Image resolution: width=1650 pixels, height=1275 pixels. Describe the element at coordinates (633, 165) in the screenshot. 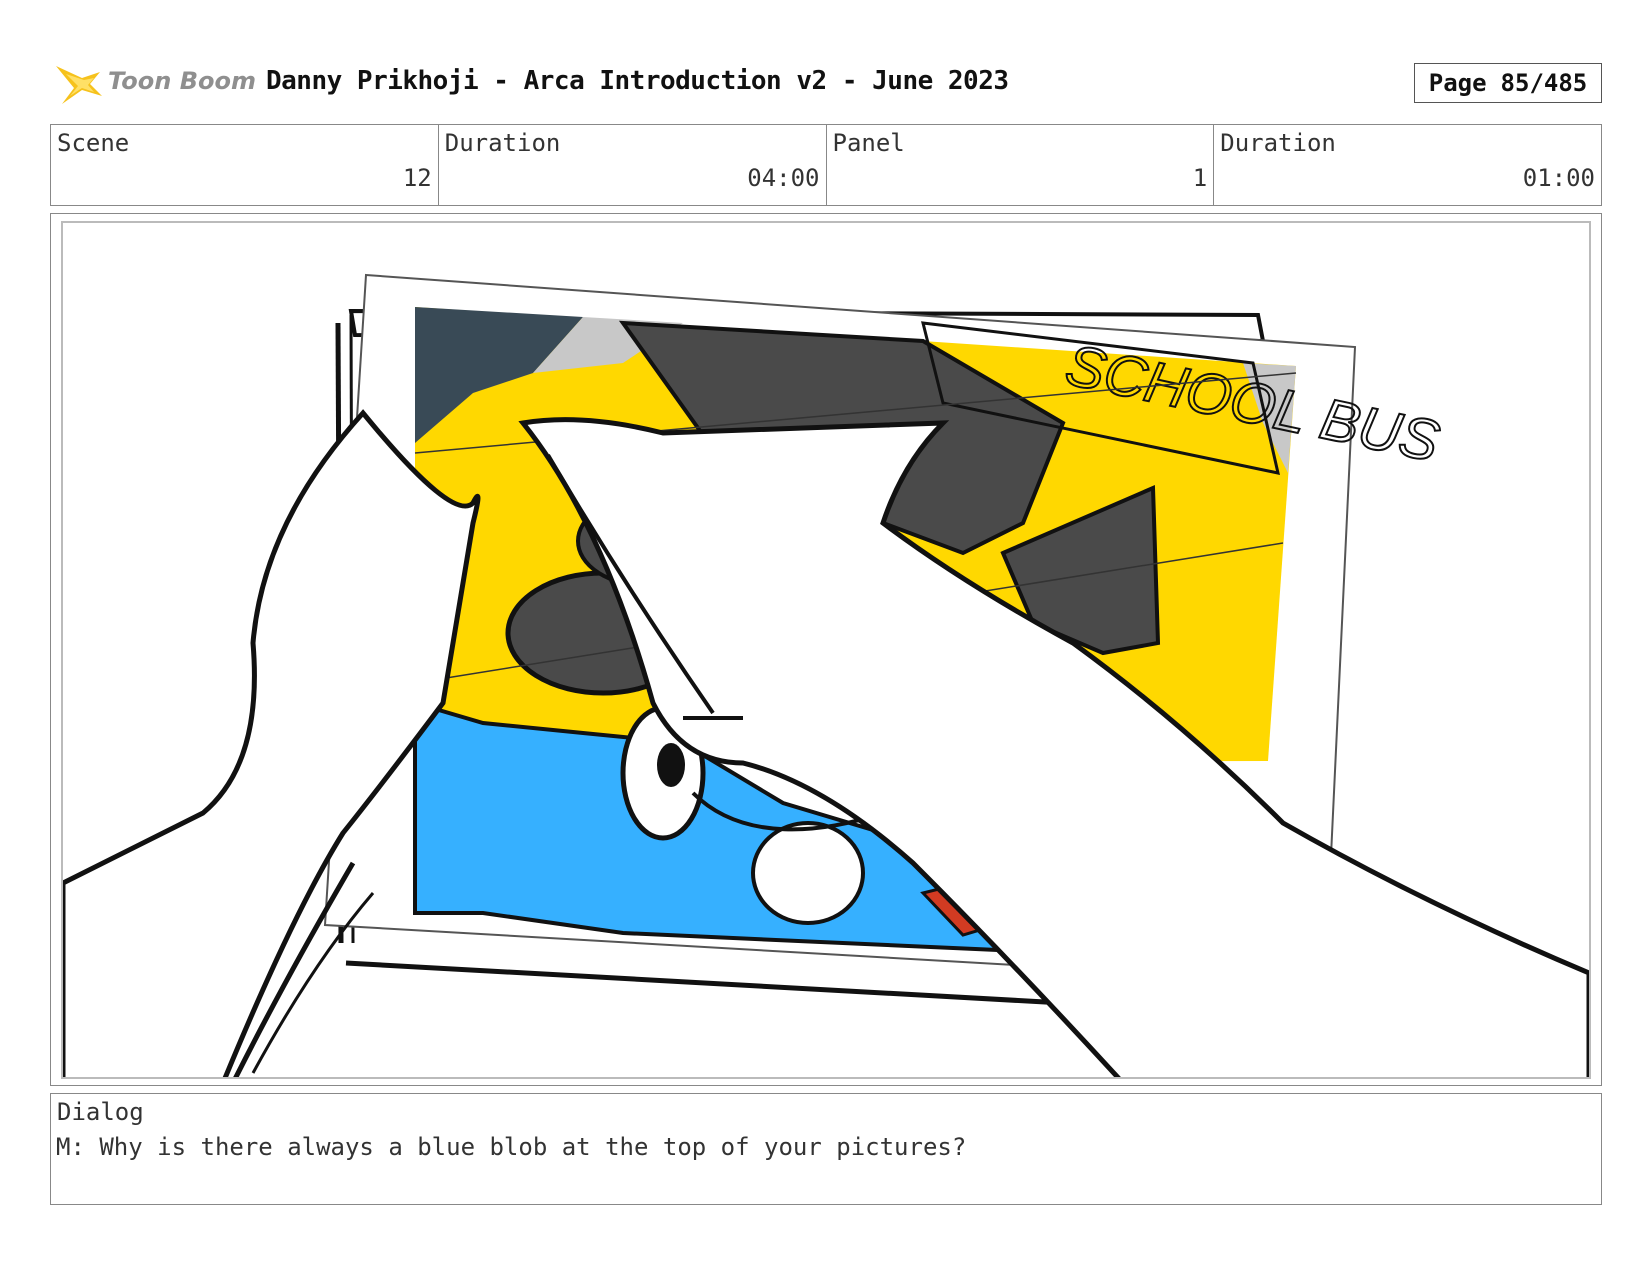

I see `scene-duration-cell: Duration 04:00` at that location.